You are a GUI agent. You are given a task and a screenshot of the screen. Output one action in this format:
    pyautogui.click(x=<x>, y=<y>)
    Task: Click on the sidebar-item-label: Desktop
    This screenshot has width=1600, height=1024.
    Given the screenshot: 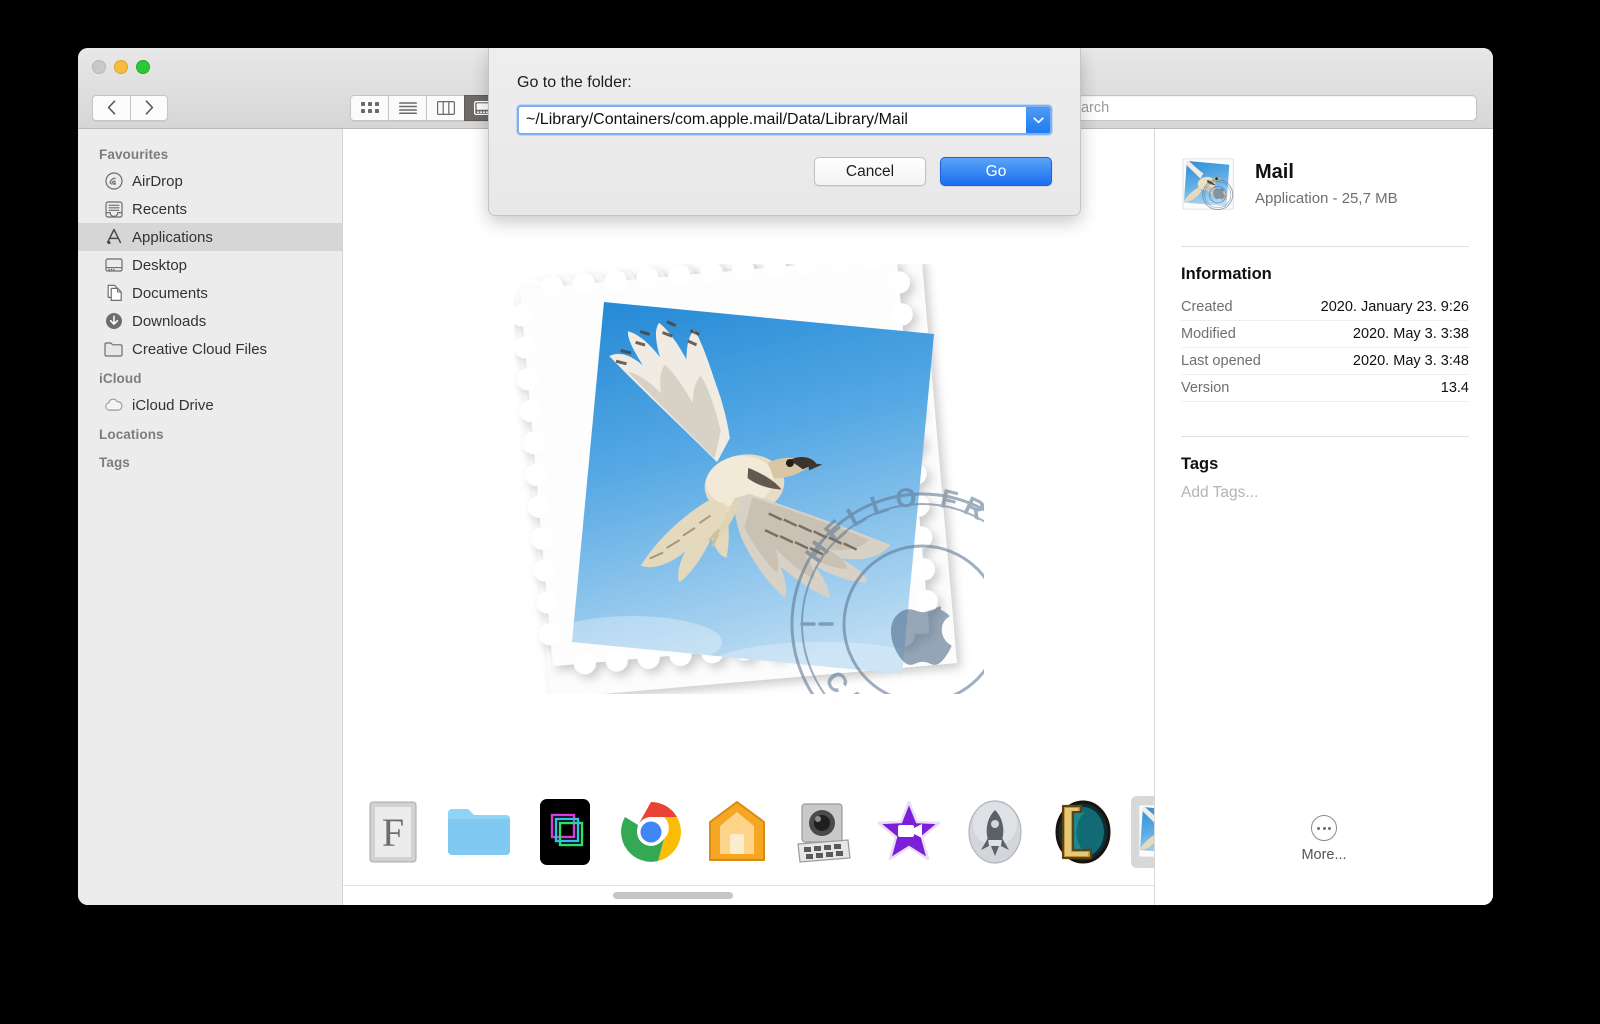 What is the action you would take?
    pyautogui.click(x=160, y=265)
    